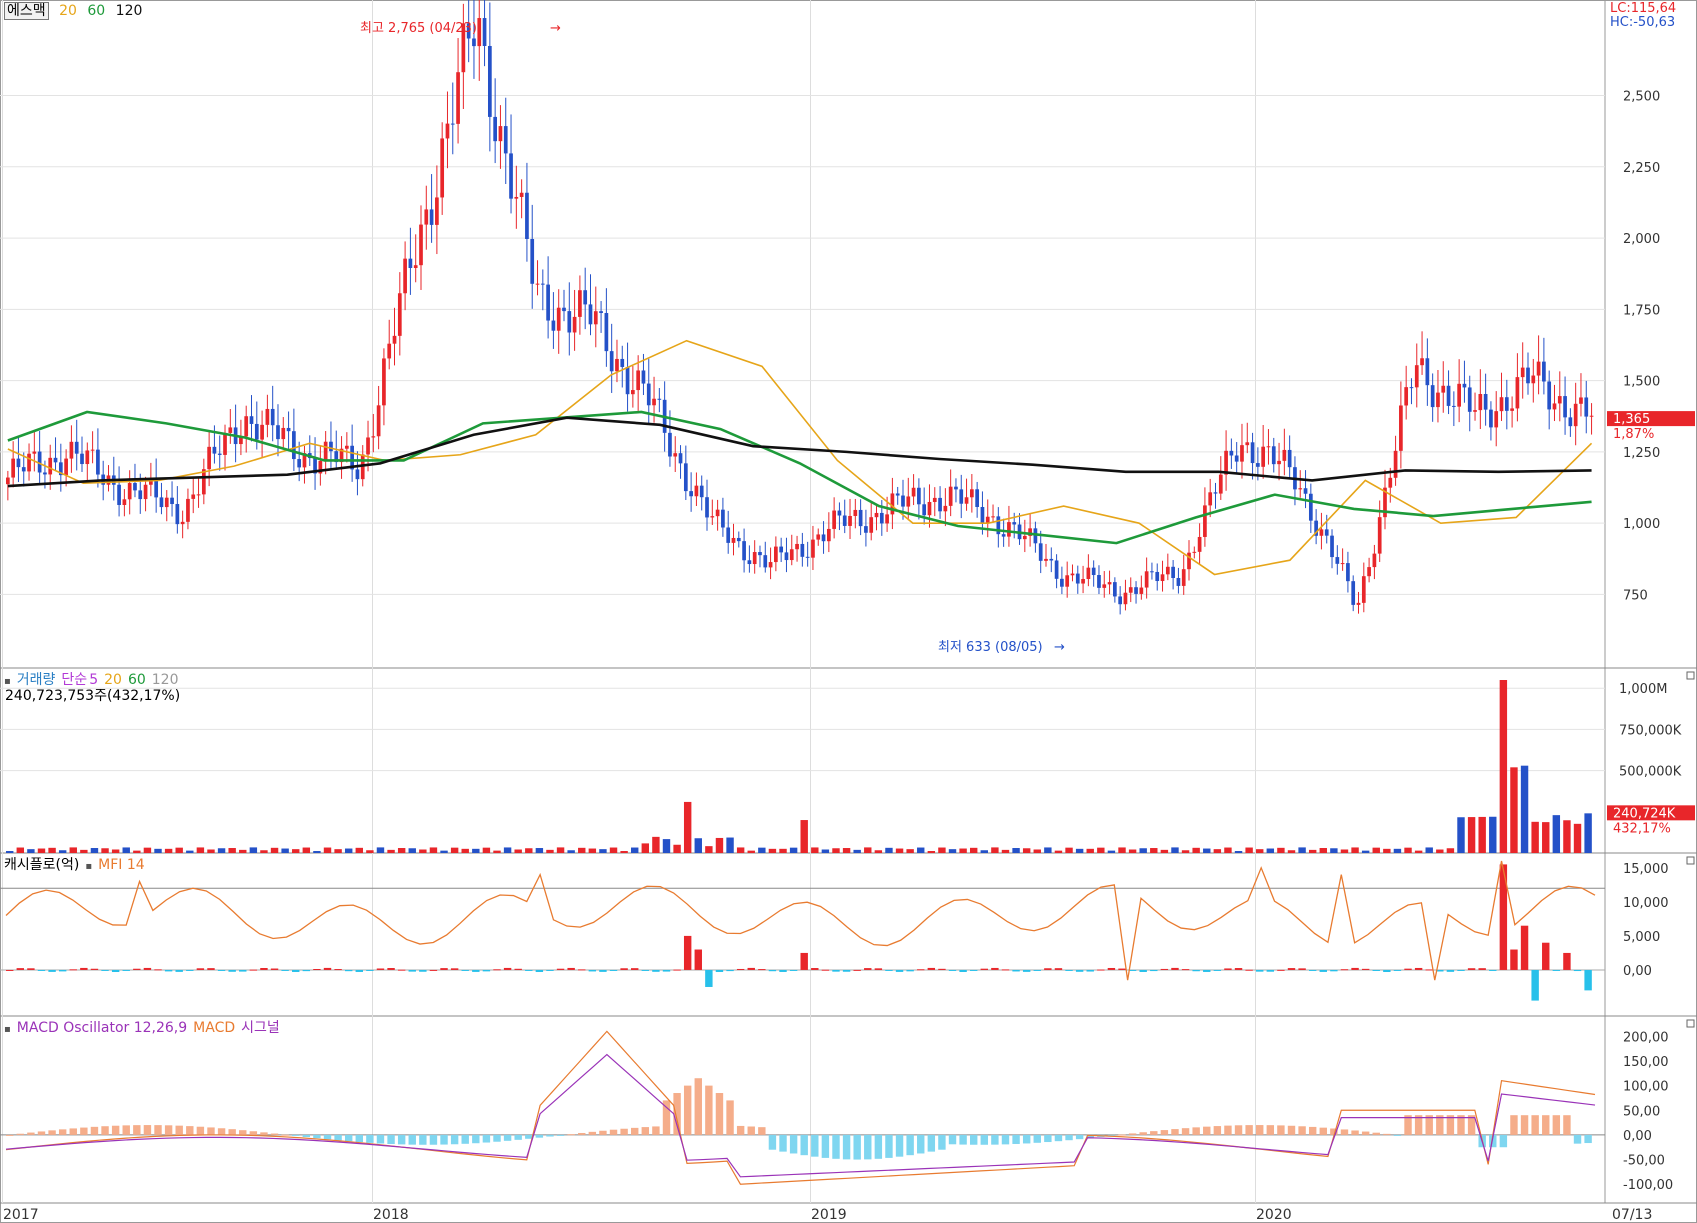 The image size is (1697, 1223). I want to click on mfi-title: MFI 14, so click(121, 865).